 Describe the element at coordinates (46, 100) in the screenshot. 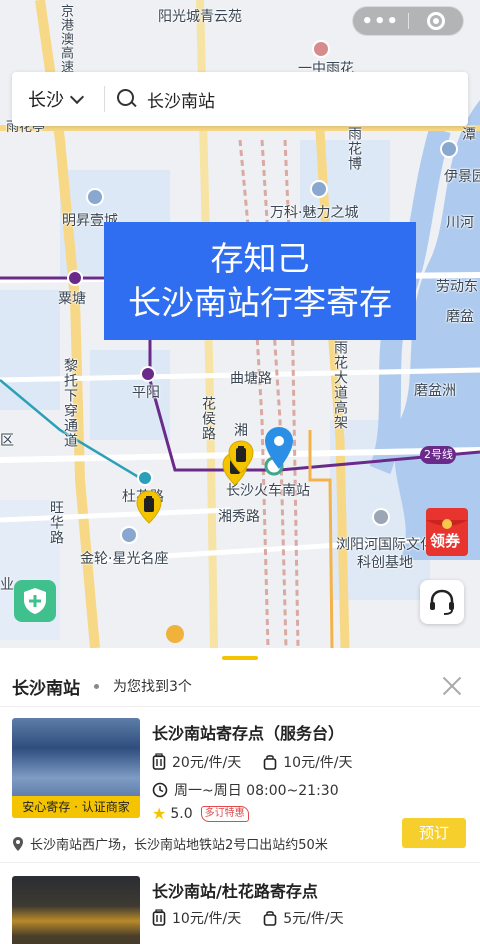

I see `city-label: 长沙` at that location.